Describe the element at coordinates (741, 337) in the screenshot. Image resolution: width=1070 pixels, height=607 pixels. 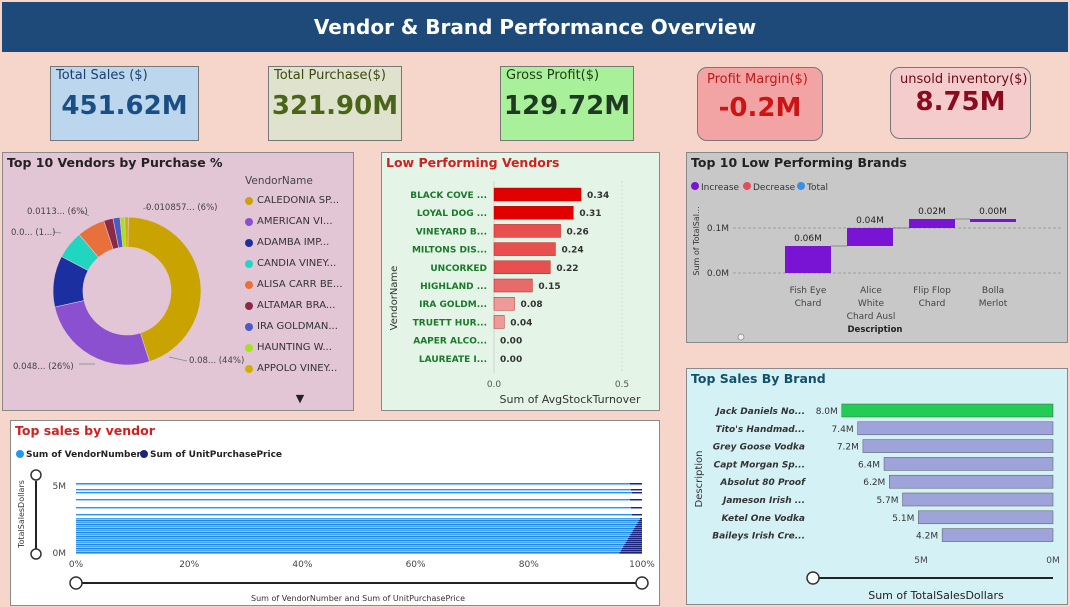
I see `low-brands-scroll-handle` at that location.